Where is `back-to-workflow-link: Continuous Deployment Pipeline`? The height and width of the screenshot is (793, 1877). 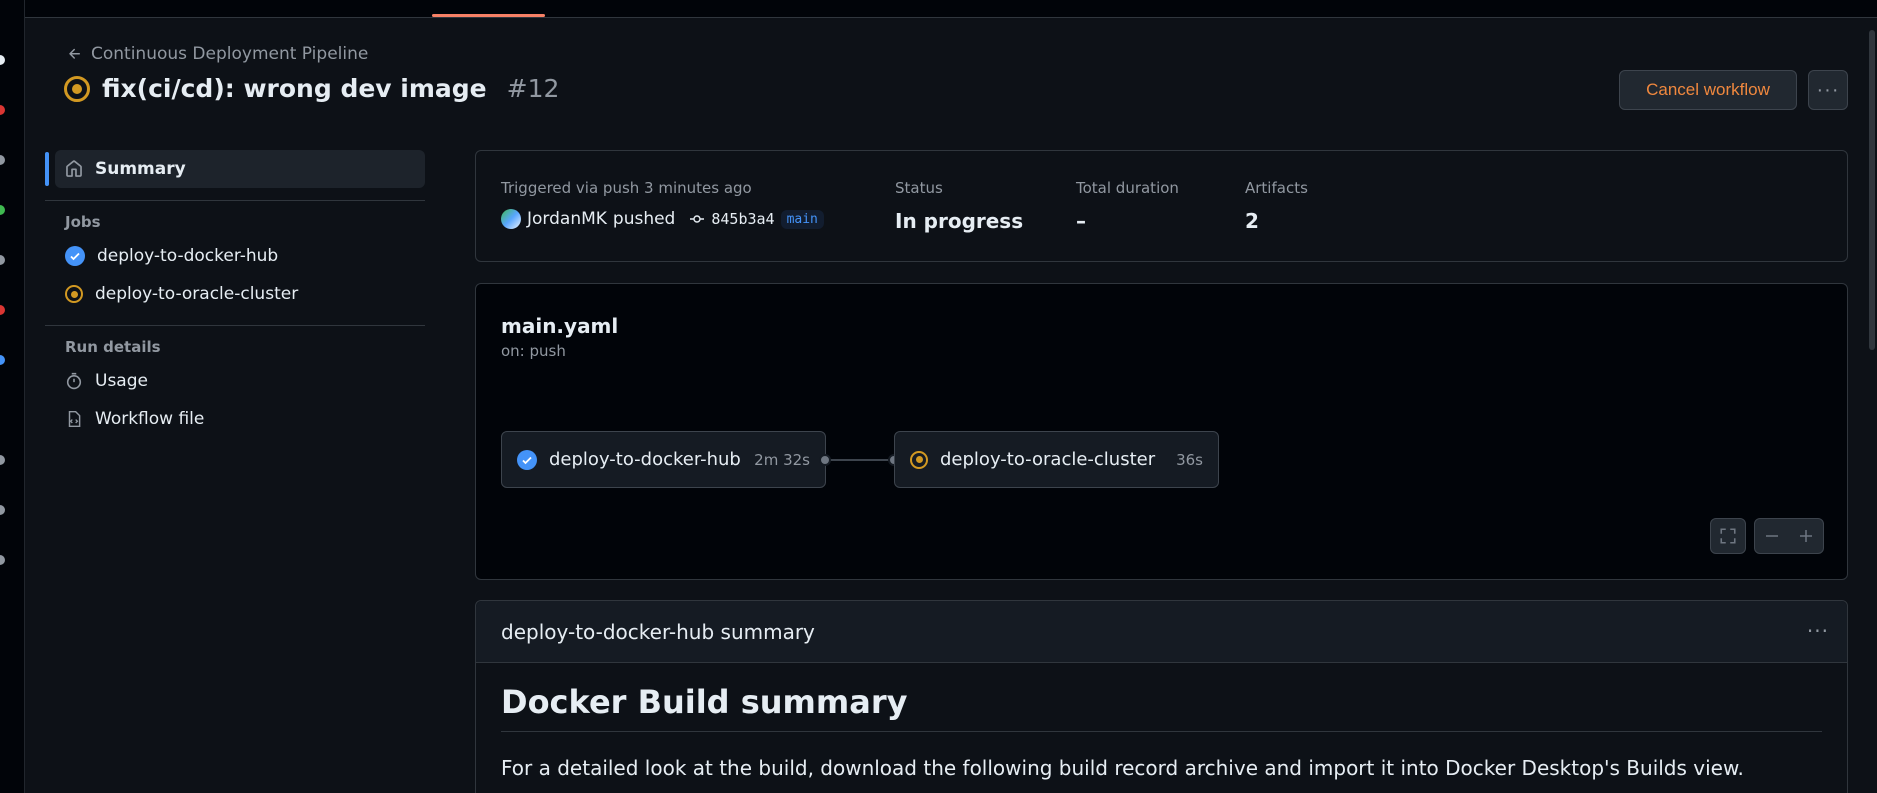 back-to-workflow-link: Continuous Deployment Pipeline is located at coordinates (217, 54).